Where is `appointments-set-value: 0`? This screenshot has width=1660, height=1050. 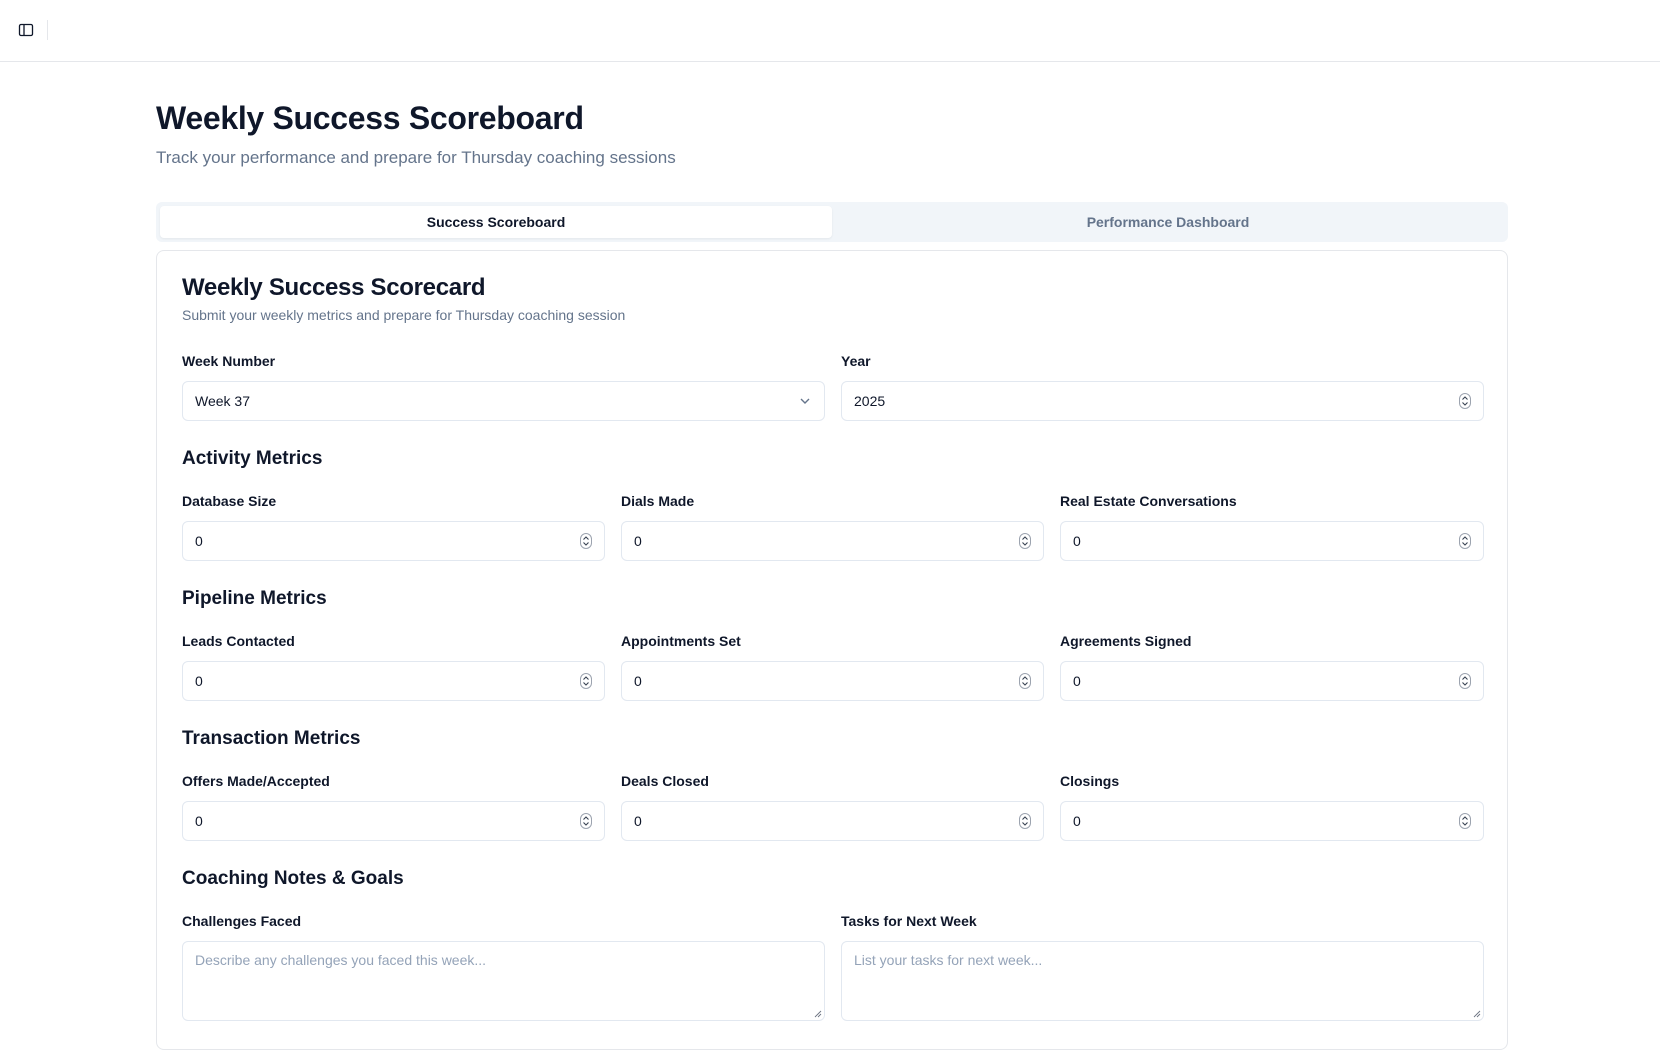 appointments-set-value: 0 is located at coordinates (638, 681).